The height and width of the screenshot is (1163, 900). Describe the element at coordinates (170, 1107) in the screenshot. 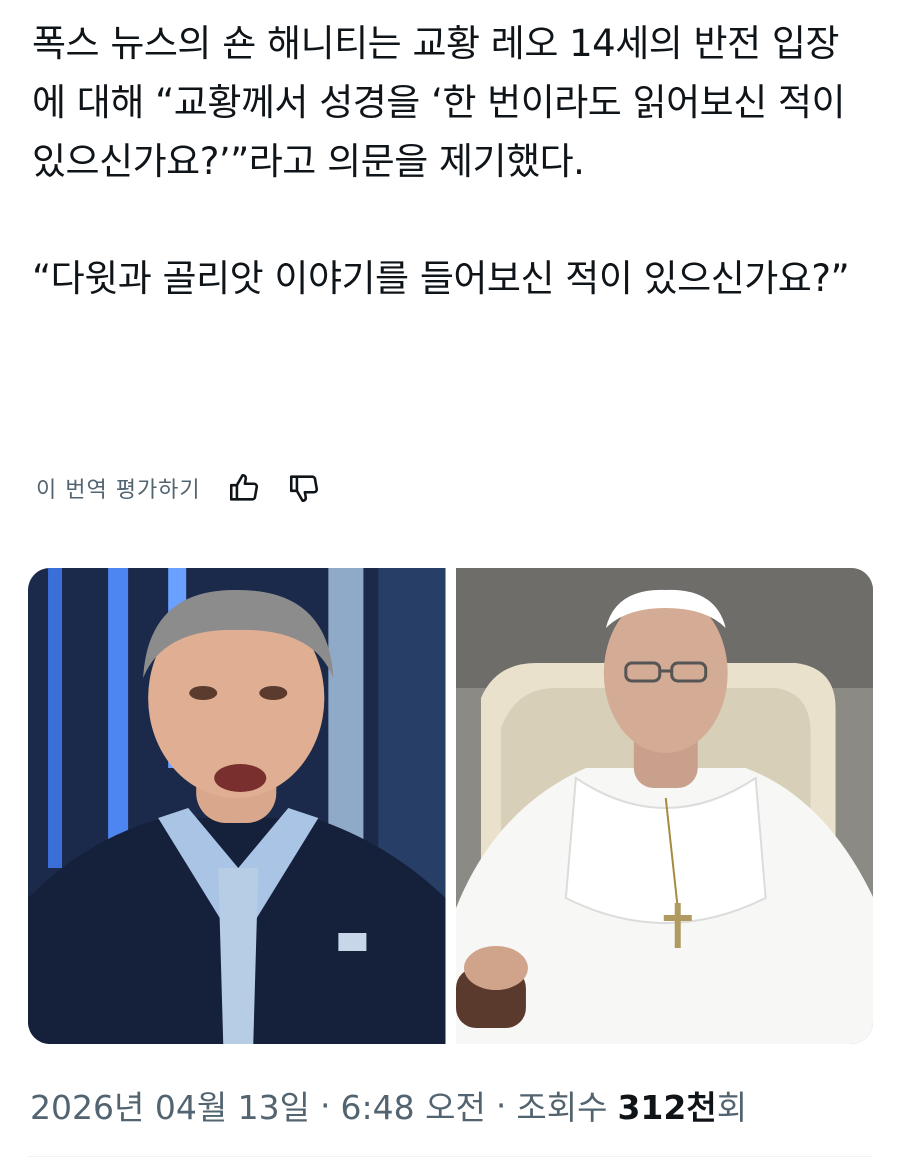

I see `post-date: 2026년 04월 13일` at that location.